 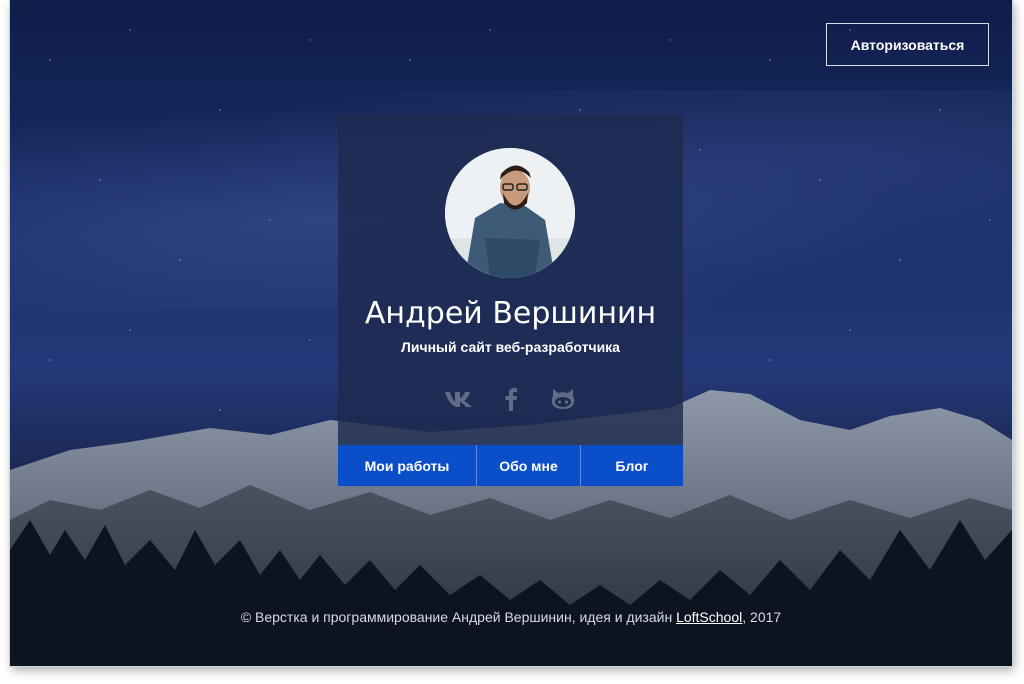 What do you see at coordinates (510, 347) in the screenshot?
I see `profile-subtitle: Личный сайт веб-разработчика` at bounding box center [510, 347].